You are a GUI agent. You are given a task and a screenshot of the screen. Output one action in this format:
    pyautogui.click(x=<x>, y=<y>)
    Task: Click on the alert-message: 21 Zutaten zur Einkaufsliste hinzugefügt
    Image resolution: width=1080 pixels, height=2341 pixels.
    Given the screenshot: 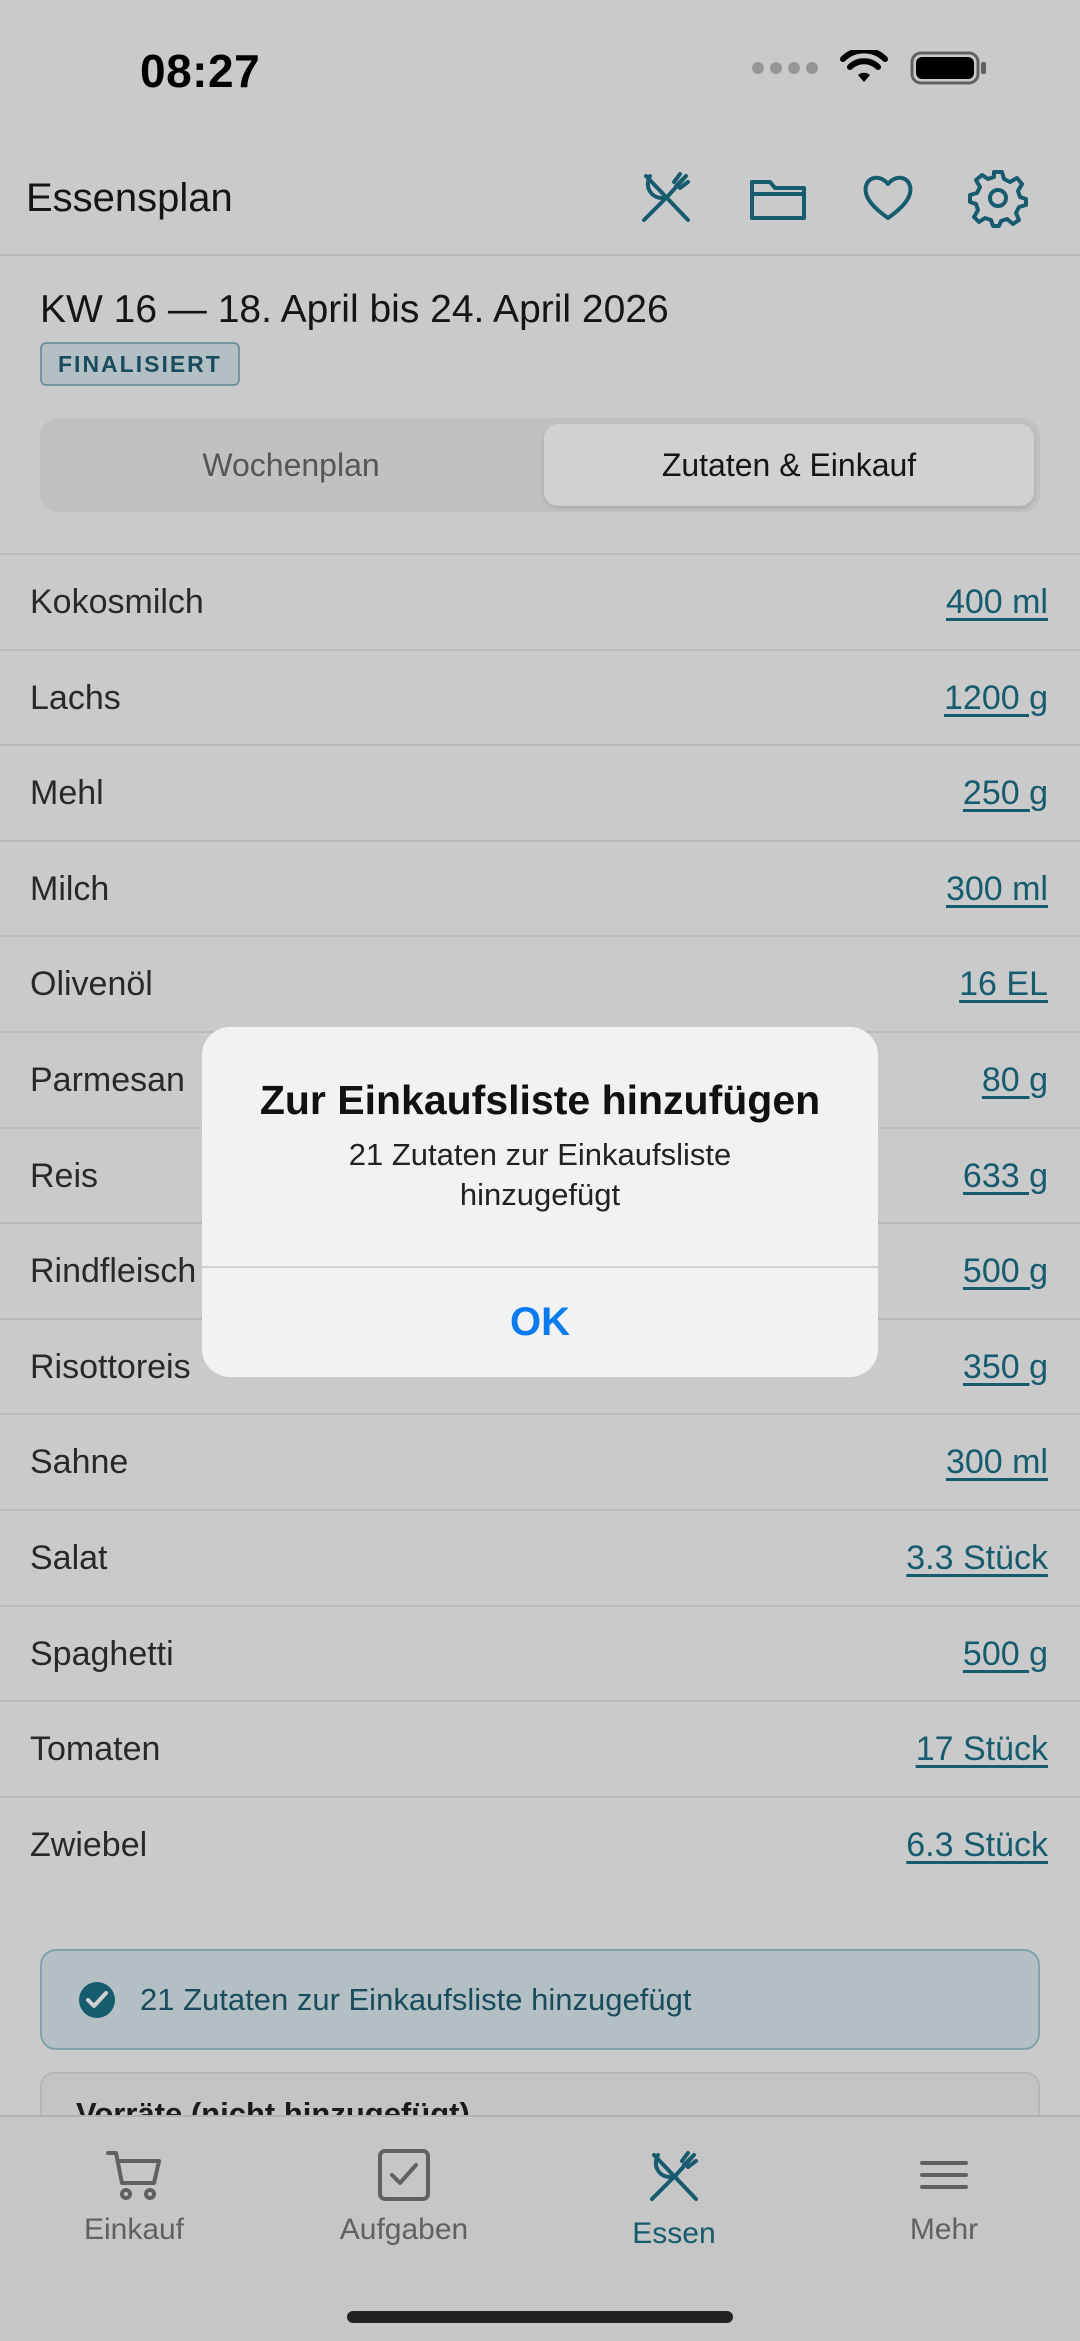 What is the action you would take?
    pyautogui.click(x=540, y=1174)
    